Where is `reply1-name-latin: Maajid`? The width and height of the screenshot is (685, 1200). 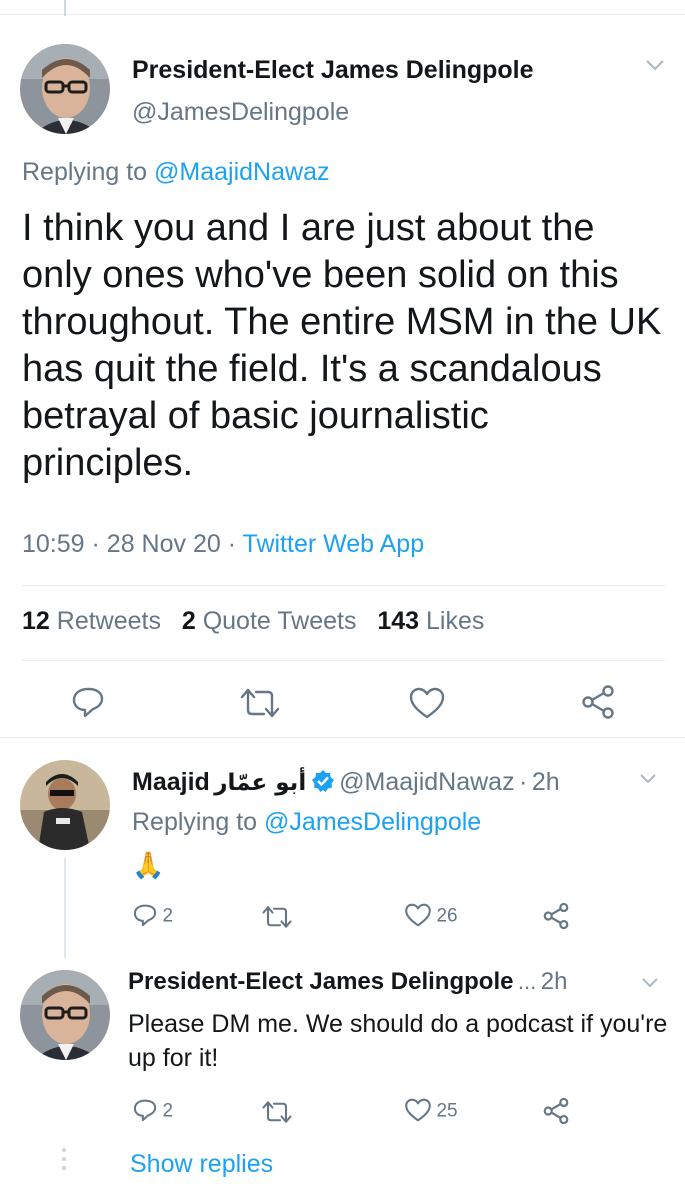 reply1-name-latin: Maajid is located at coordinates (171, 782).